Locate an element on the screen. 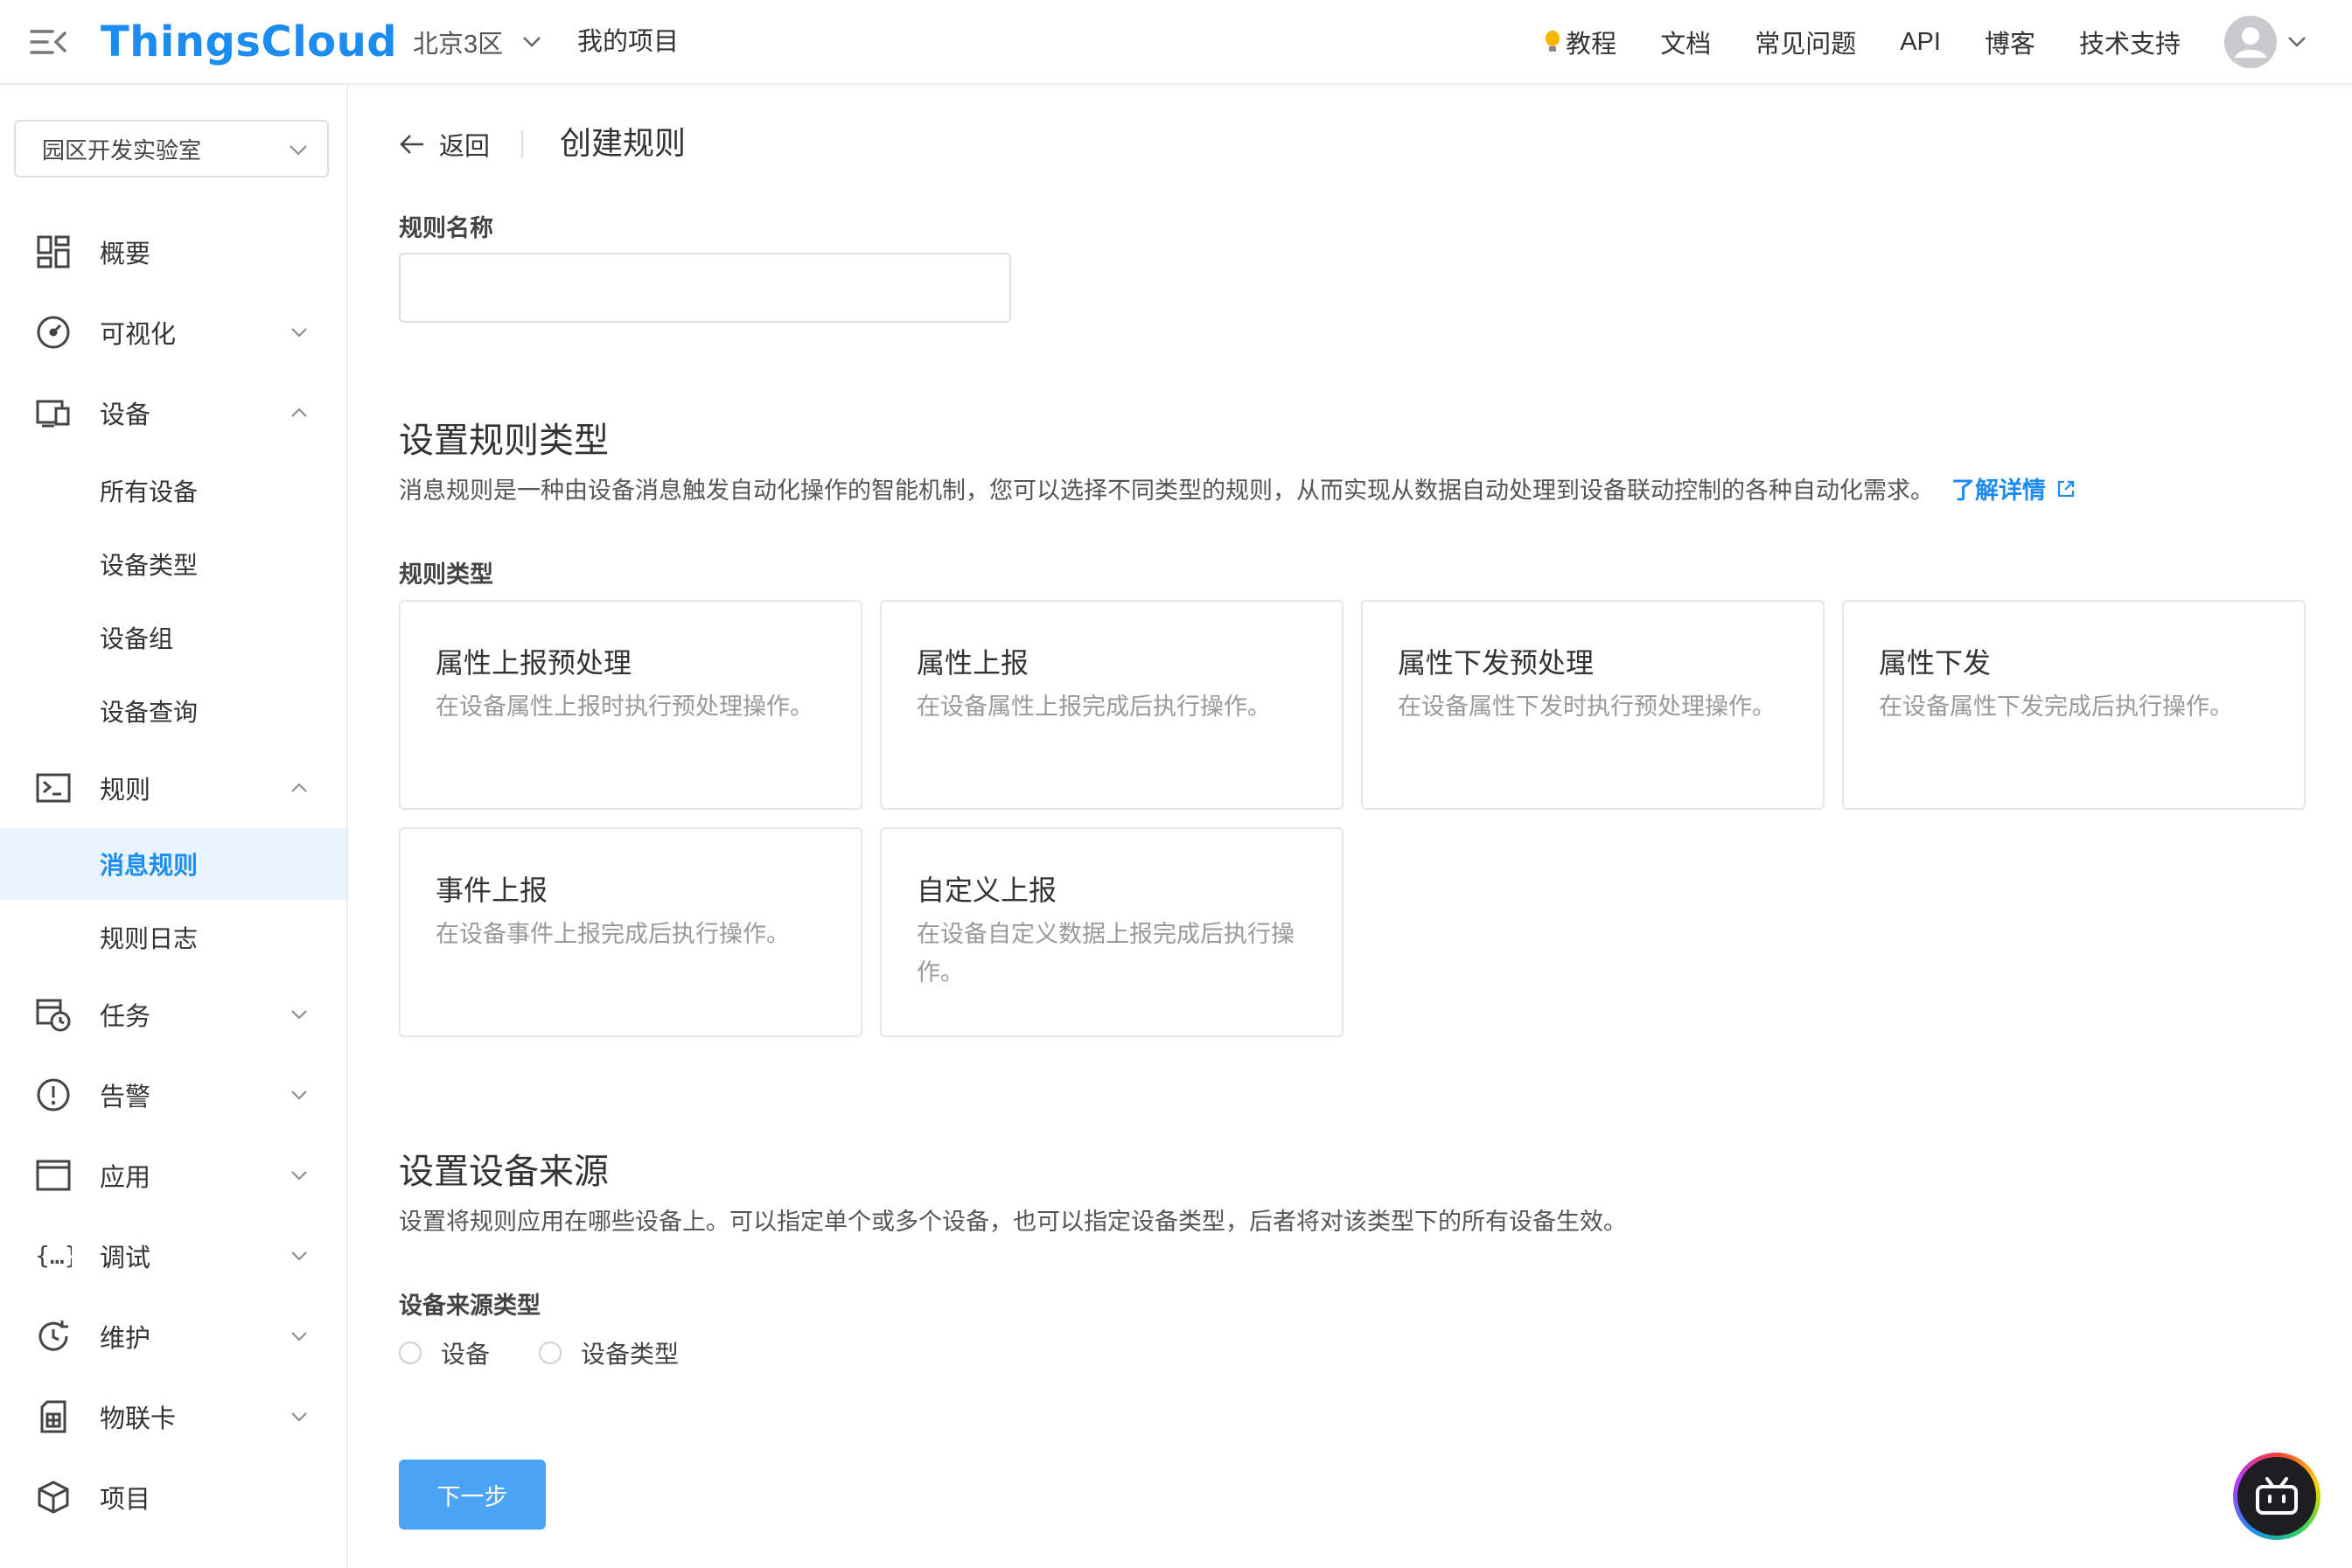 The image size is (2352, 1568). sidebar-item-message-rules: 消息规则 is located at coordinates (173, 864).